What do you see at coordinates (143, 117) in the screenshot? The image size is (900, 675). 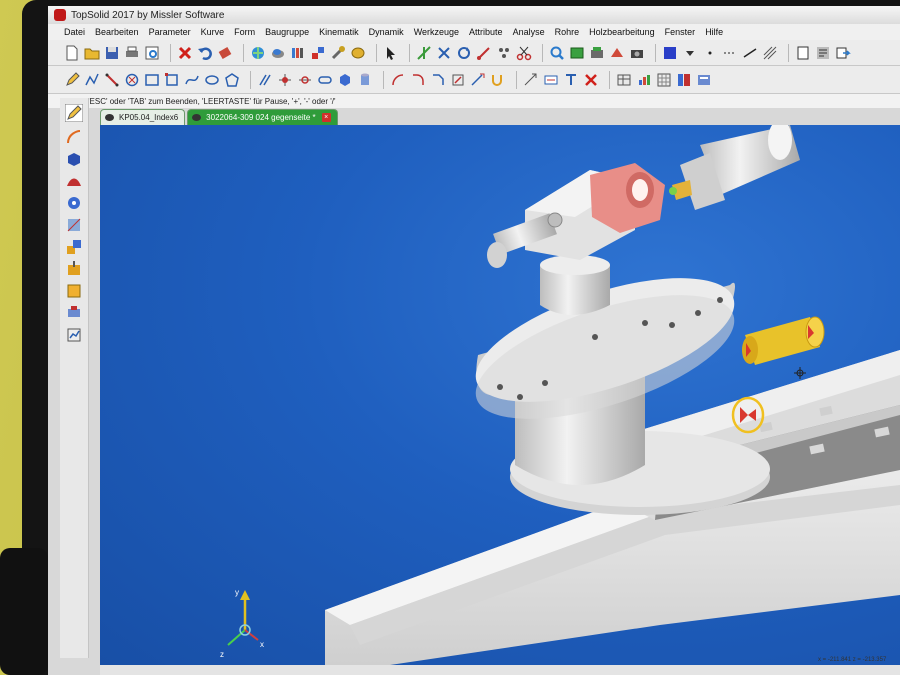 I see `tab-document-1: KP05.04_Index6` at bounding box center [143, 117].